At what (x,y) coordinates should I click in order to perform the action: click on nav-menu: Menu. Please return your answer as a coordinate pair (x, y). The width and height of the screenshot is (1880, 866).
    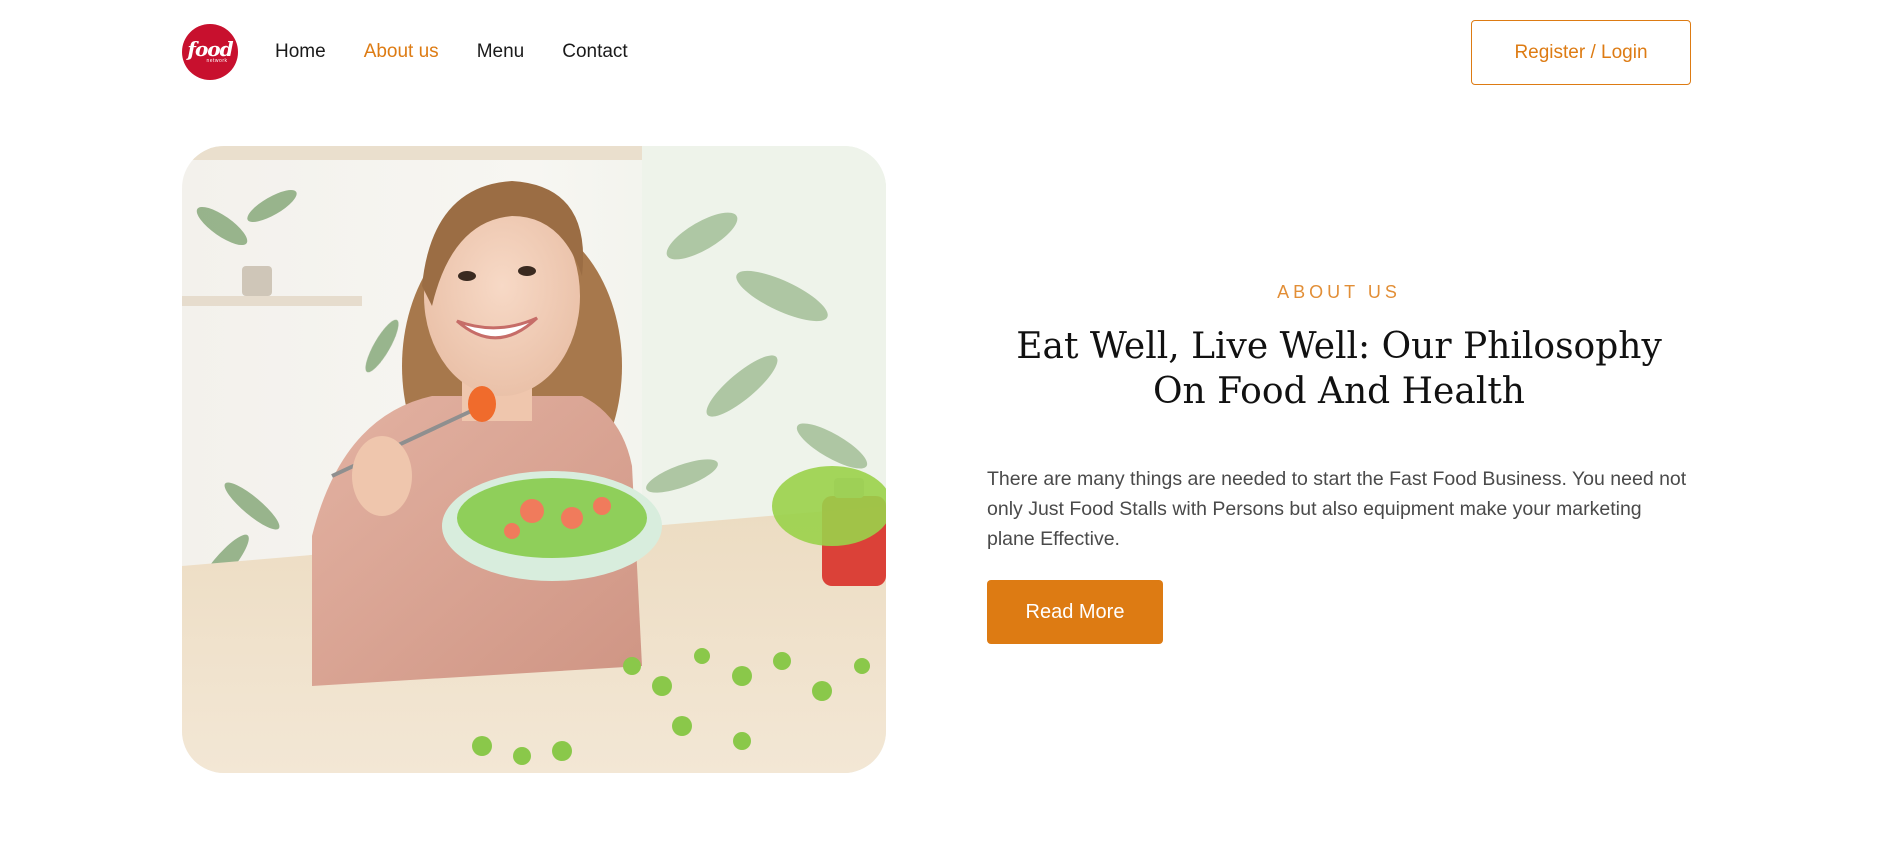
    Looking at the image, I should click on (501, 52).